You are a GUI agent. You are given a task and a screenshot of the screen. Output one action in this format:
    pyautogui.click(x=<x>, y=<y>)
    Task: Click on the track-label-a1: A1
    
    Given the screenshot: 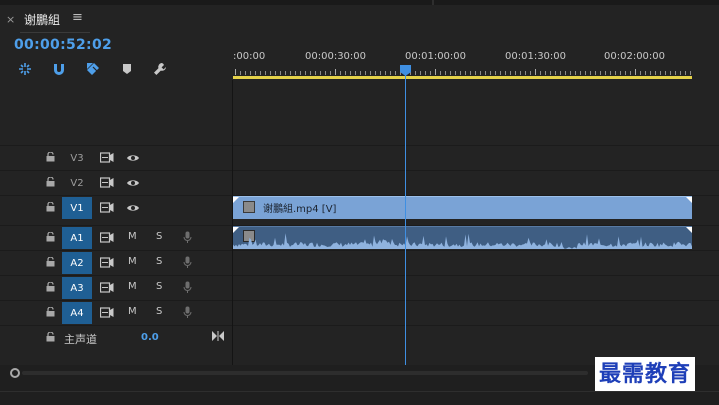 What is the action you would take?
    pyautogui.click(x=77, y=238)
    